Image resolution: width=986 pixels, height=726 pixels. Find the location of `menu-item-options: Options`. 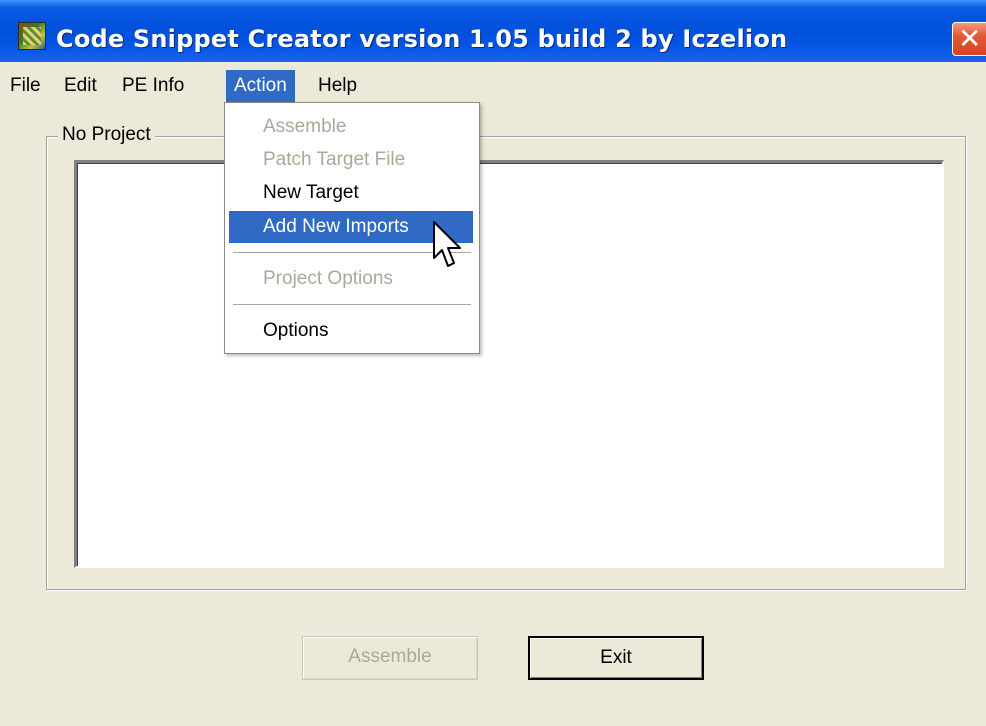

menu-item-options: Options is located at coordinates (351, 331).